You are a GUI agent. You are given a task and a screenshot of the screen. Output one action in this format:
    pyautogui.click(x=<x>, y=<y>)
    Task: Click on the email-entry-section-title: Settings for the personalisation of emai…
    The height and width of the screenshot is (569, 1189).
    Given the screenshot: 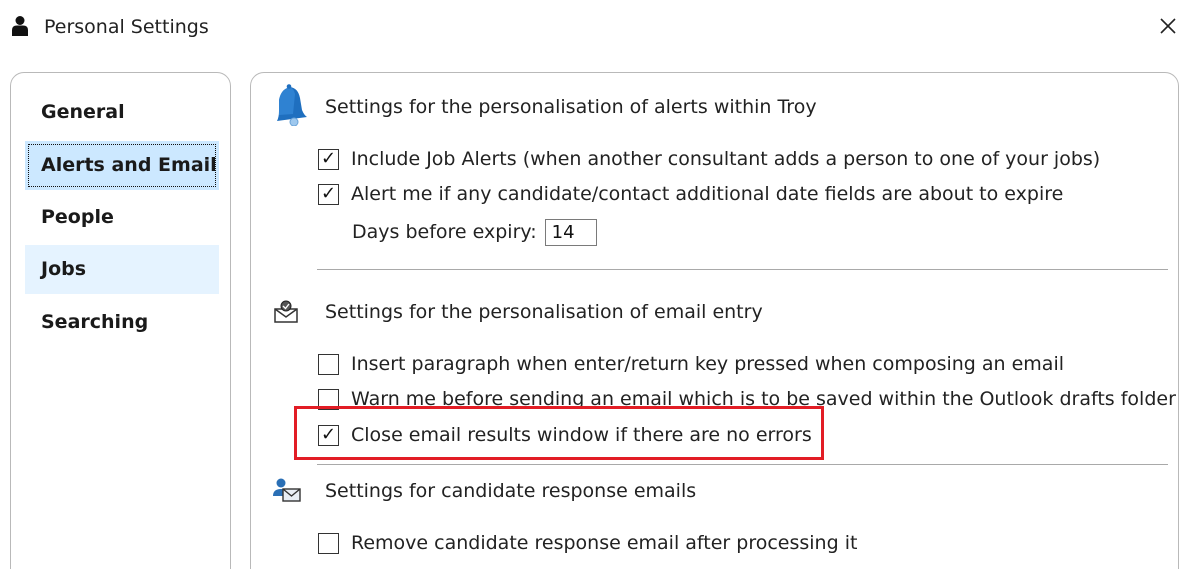 What is the action you would take?
    pyautogui.click(x=544, y=312)
    